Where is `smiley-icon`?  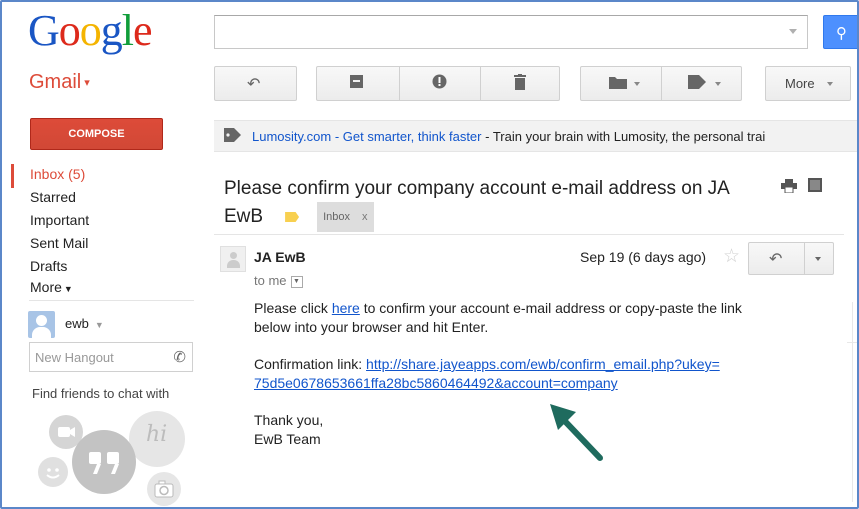 smiley-icon is located at coordinates (53, 473).